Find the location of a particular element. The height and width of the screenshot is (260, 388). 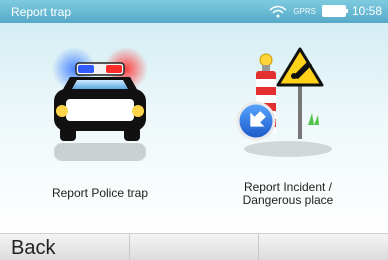

report-incident-label: Report Incident / Dangerous place is located at coordinates (288, 194).